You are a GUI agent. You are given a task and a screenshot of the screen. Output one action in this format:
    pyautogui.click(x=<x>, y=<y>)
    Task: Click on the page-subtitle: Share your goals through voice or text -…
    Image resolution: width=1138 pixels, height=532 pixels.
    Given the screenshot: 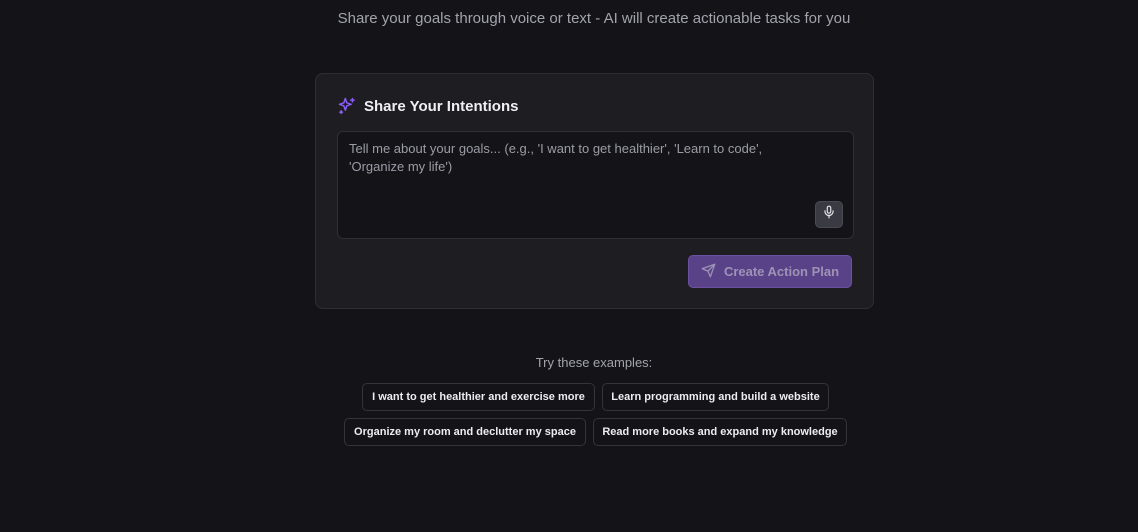 What is the action you would take?
    pyautogui.click(x=594, y=18)
    